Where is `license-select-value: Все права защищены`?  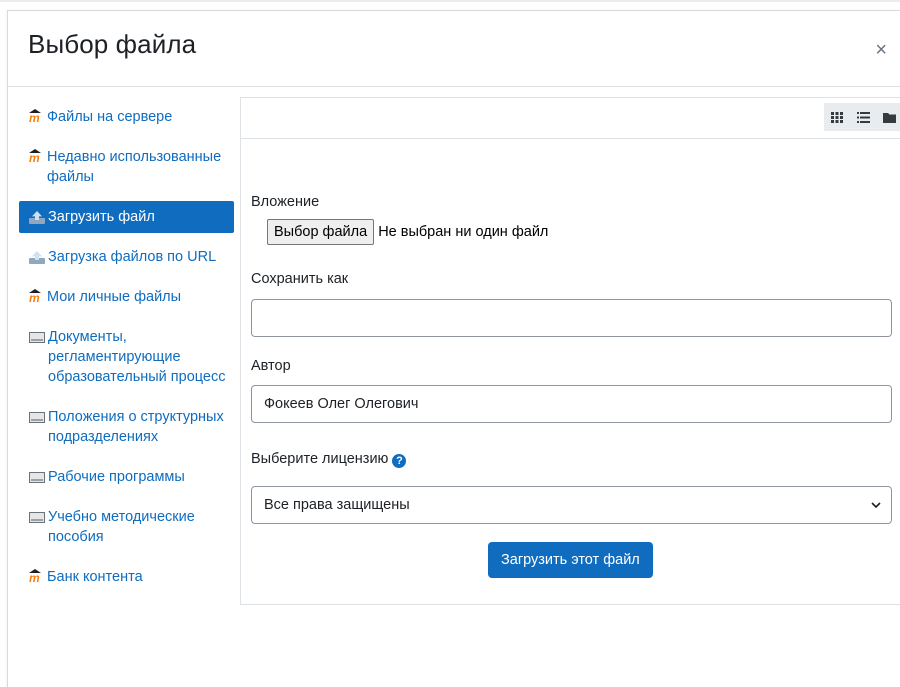 license-select-value: Все права защищены is located at coordinates (337, 505).